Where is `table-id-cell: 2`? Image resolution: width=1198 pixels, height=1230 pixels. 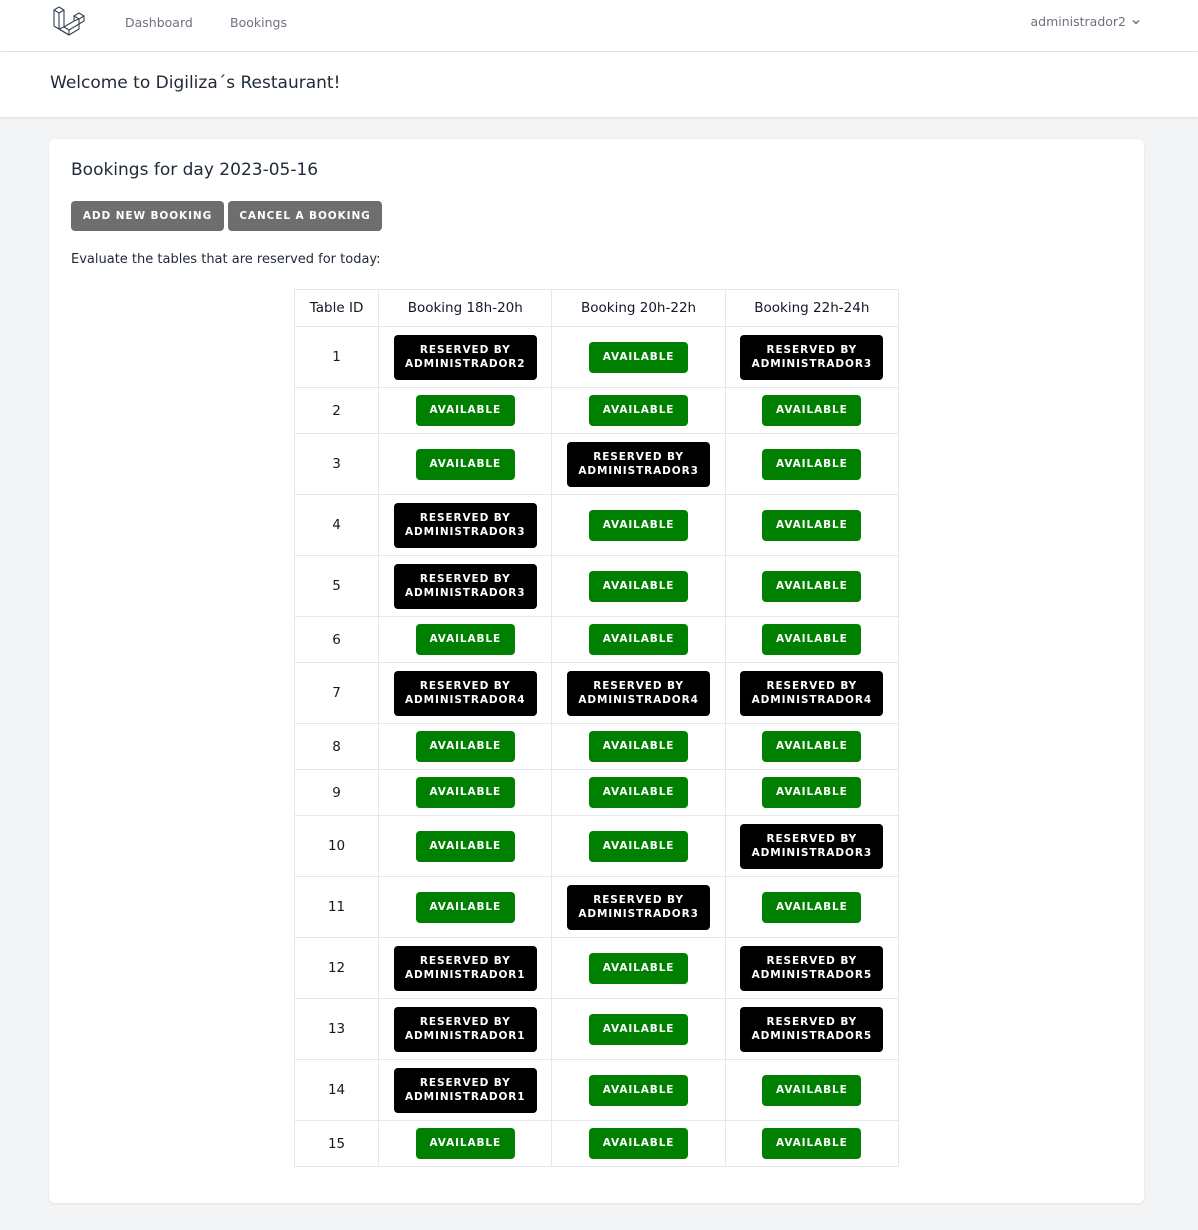
table-id-cell: 2 is located at coordinates (336, 410).